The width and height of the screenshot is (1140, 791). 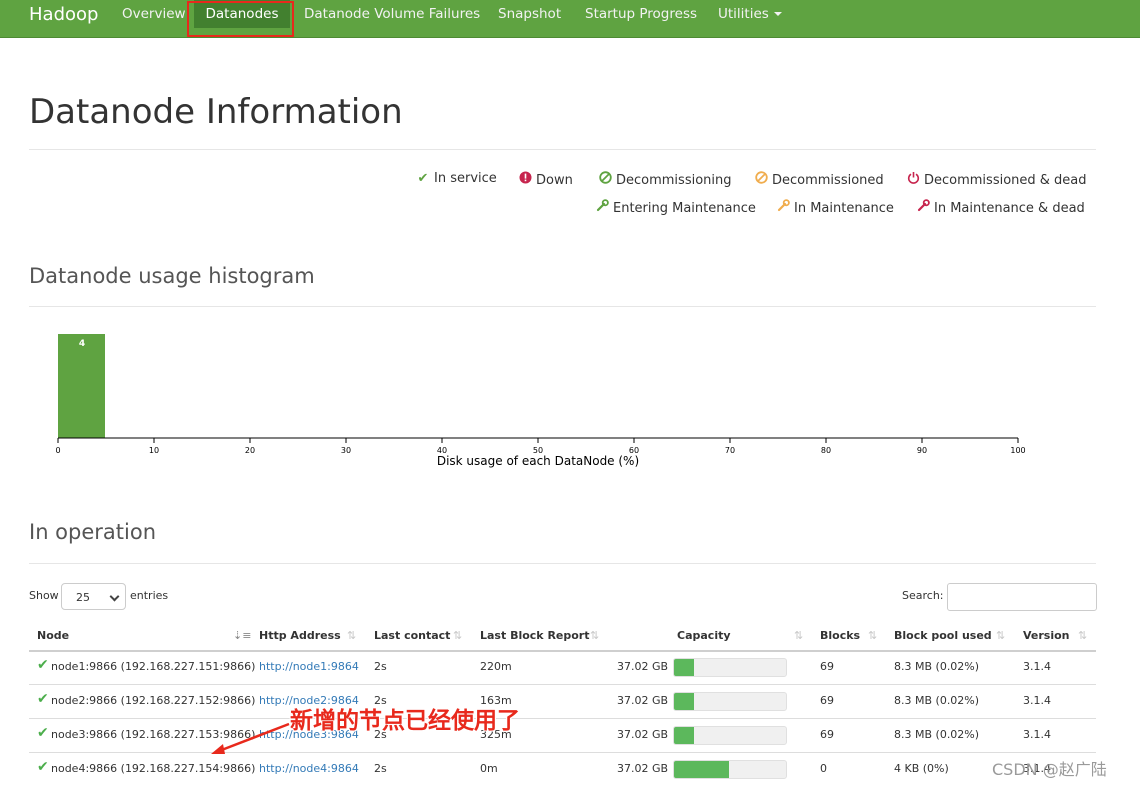 I want to click on nav-utilities-label: Utilities, so click(x=743, y=14).